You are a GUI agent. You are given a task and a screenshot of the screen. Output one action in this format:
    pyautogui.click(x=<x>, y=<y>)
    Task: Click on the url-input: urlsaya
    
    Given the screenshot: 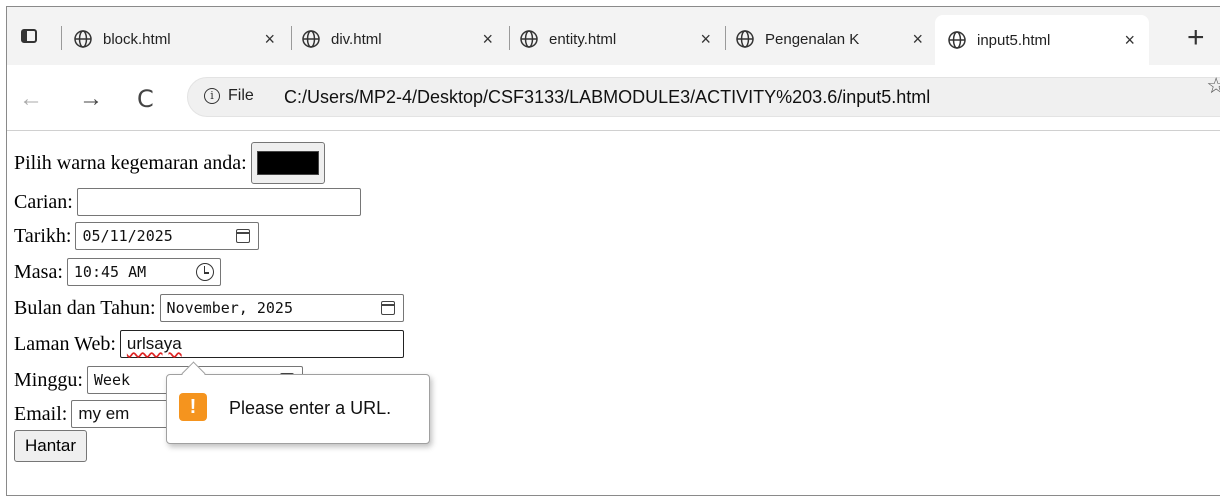 What is the action you would take?
    pyautogui.click(x=261, y=344)
    